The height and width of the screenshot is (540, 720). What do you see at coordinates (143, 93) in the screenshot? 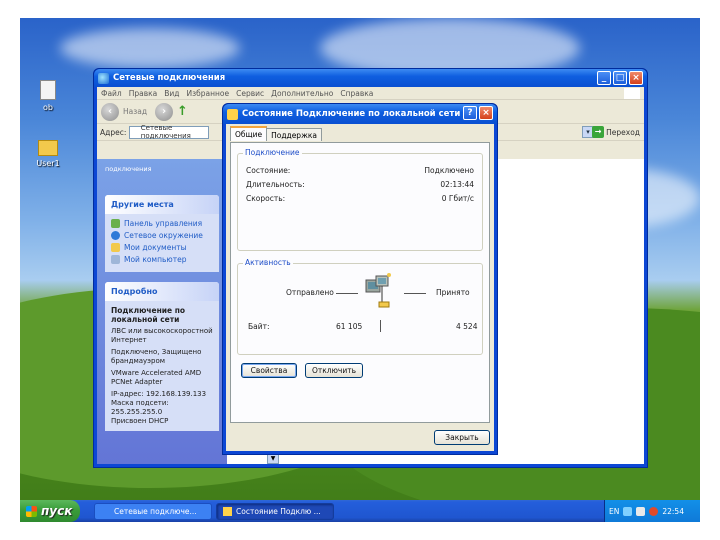
I see `menu-edit: Правка` at bounding box center [143, 93].